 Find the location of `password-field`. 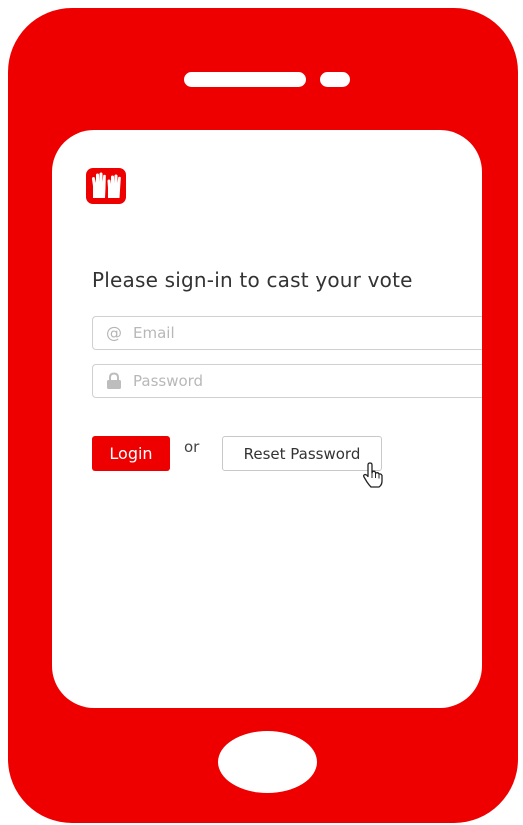

password-field is located at coordinates (287, 381).